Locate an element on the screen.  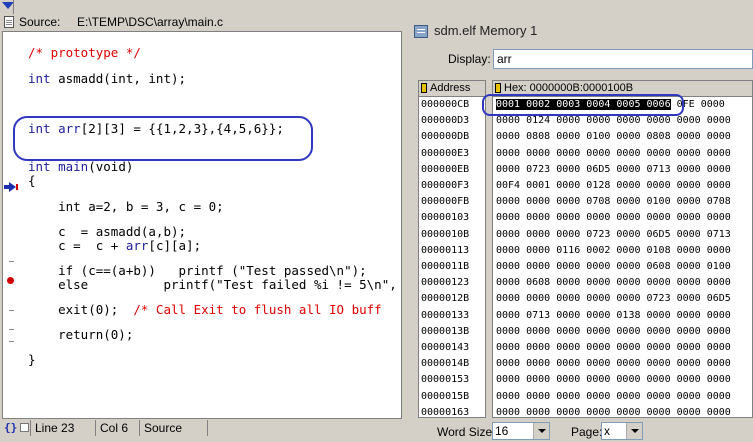
code-text: { is located at coordinates (32, 180).